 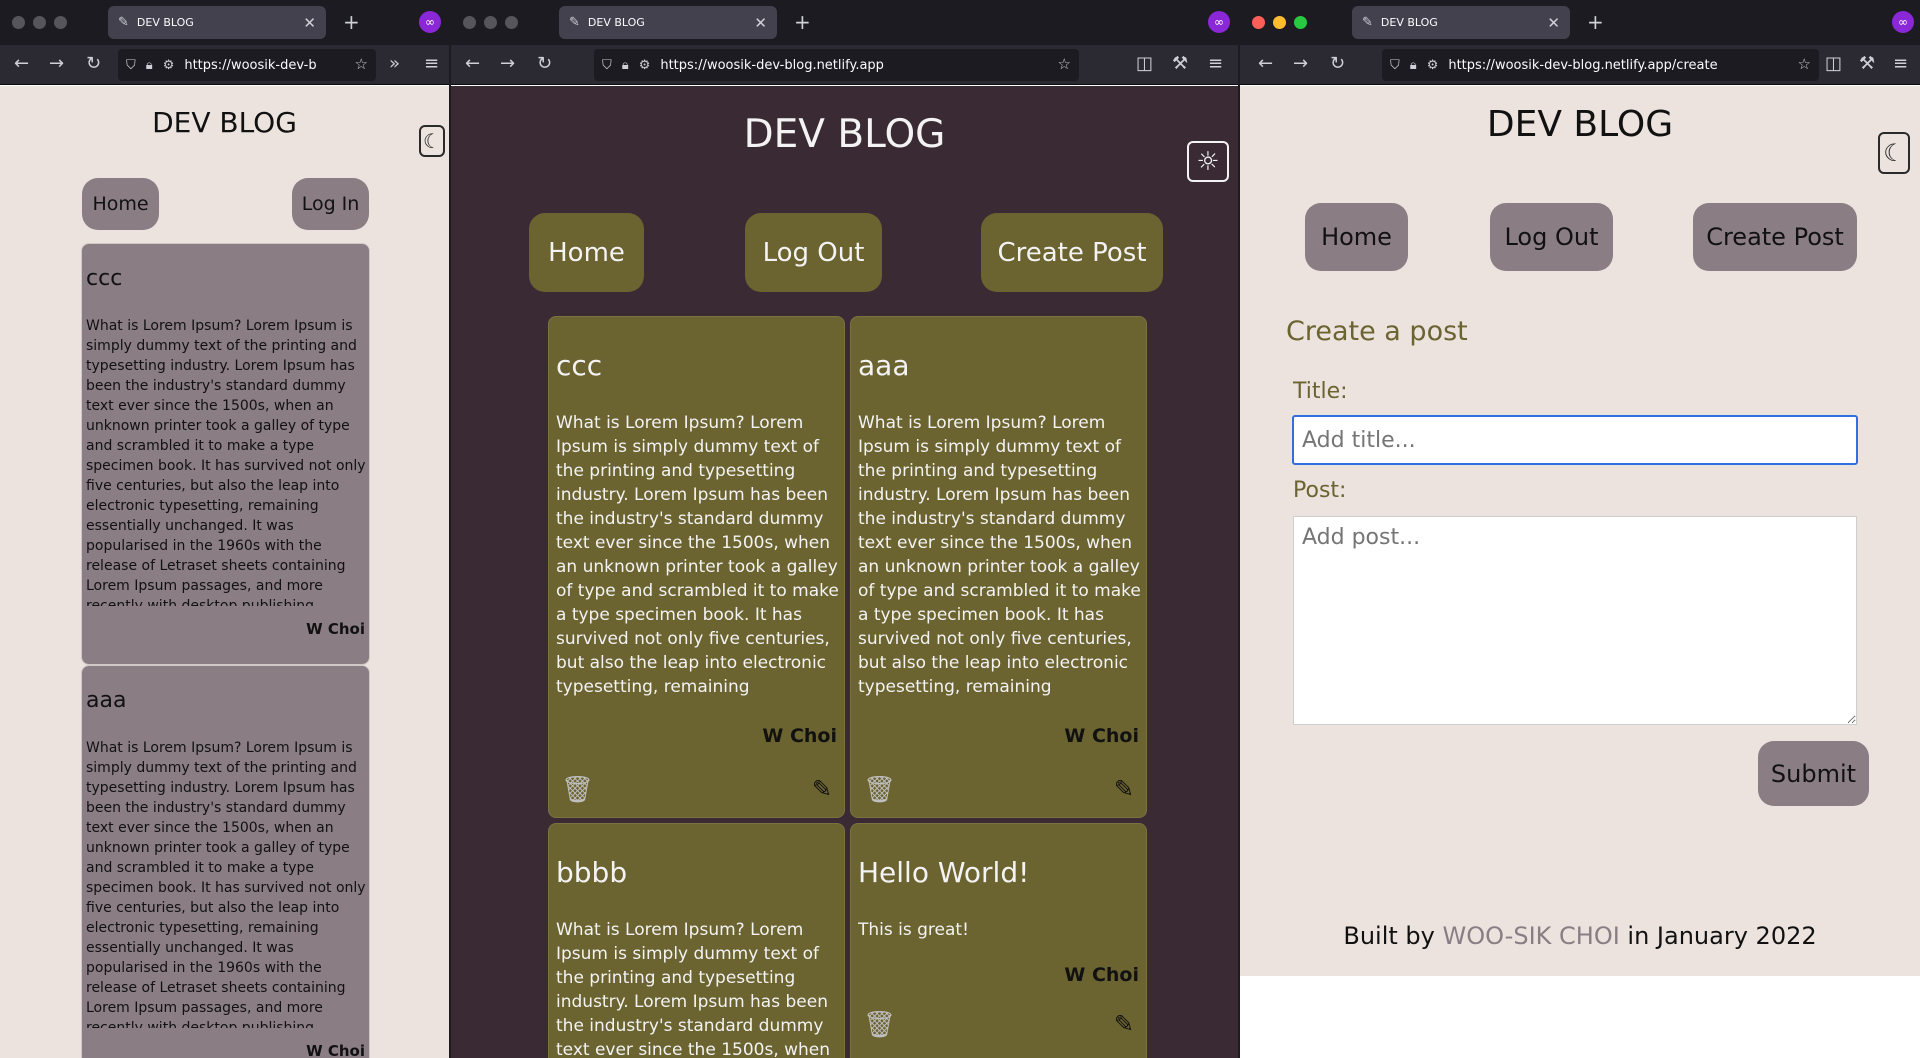 I want to click on submit-button: Submit, so click(x=1813, y=773).